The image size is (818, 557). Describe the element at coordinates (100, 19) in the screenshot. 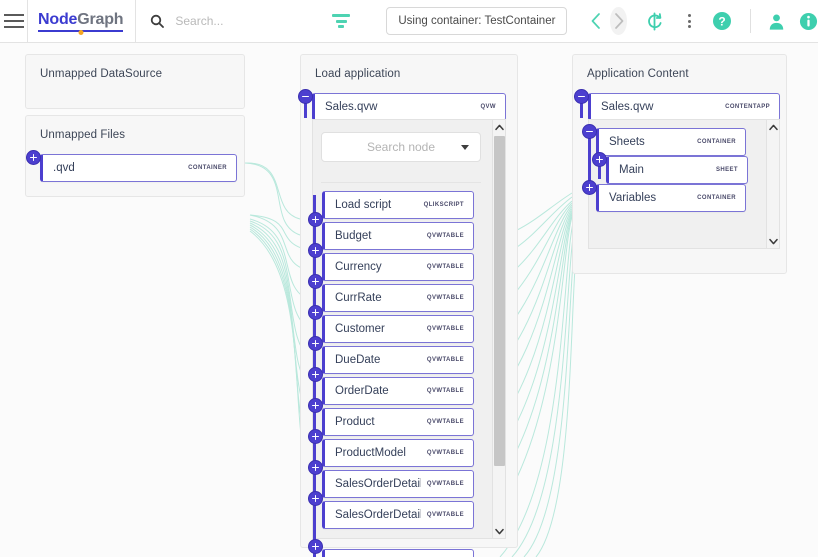

I see `logo-text-graph: Graph` at that location.